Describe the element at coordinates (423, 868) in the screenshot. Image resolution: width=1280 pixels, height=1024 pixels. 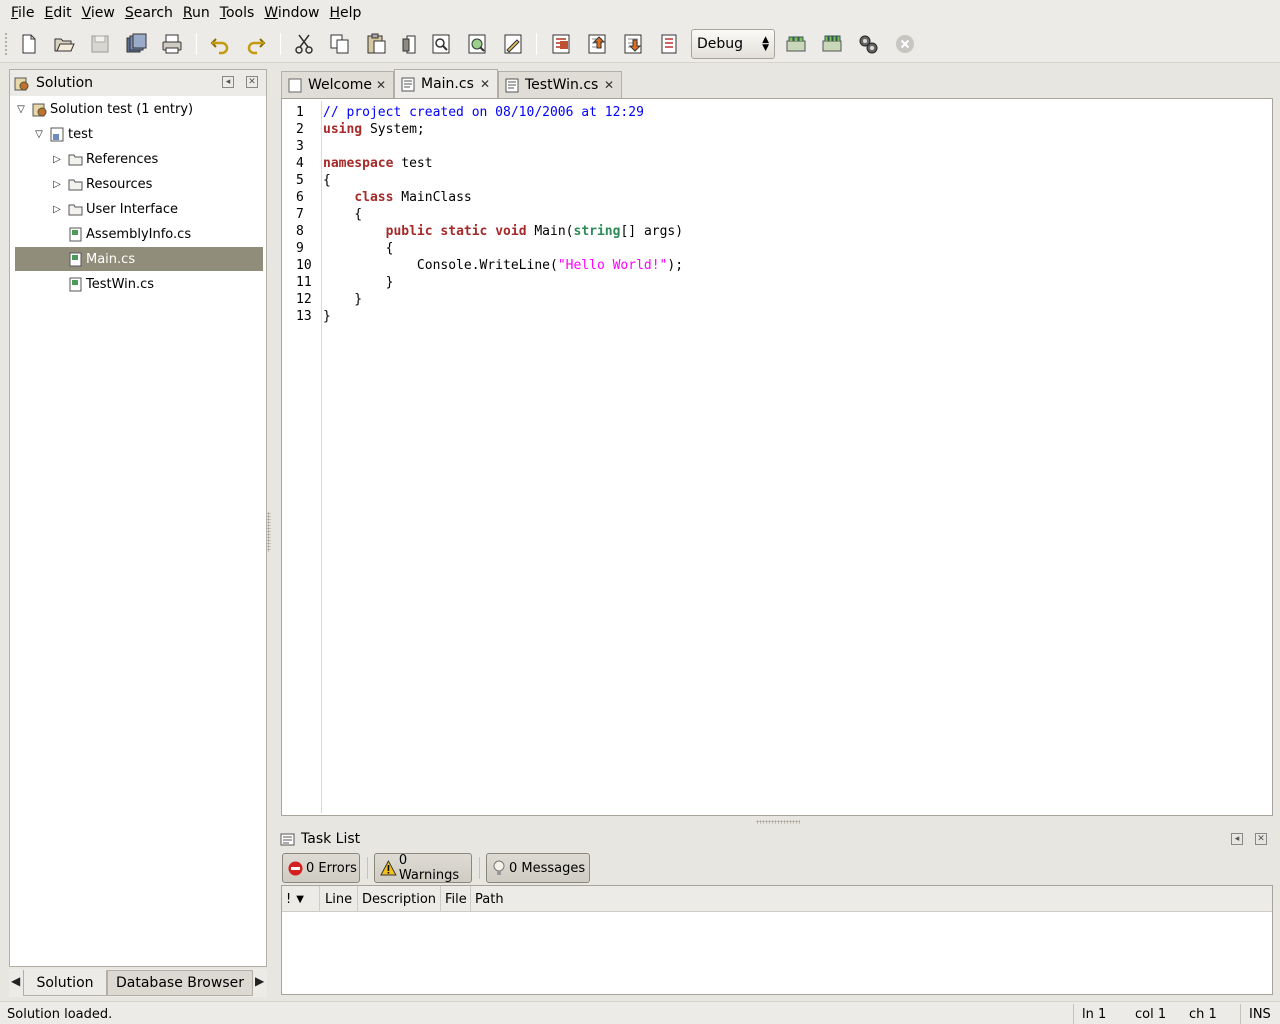
I see `warnings-toggle-button: 0 Warnings` at that location.